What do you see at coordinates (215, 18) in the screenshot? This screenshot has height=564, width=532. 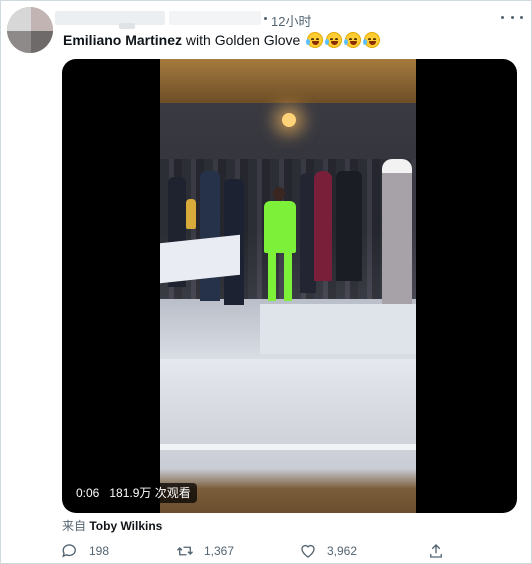 I see `redacted-username` at bounding box center [215, 18].